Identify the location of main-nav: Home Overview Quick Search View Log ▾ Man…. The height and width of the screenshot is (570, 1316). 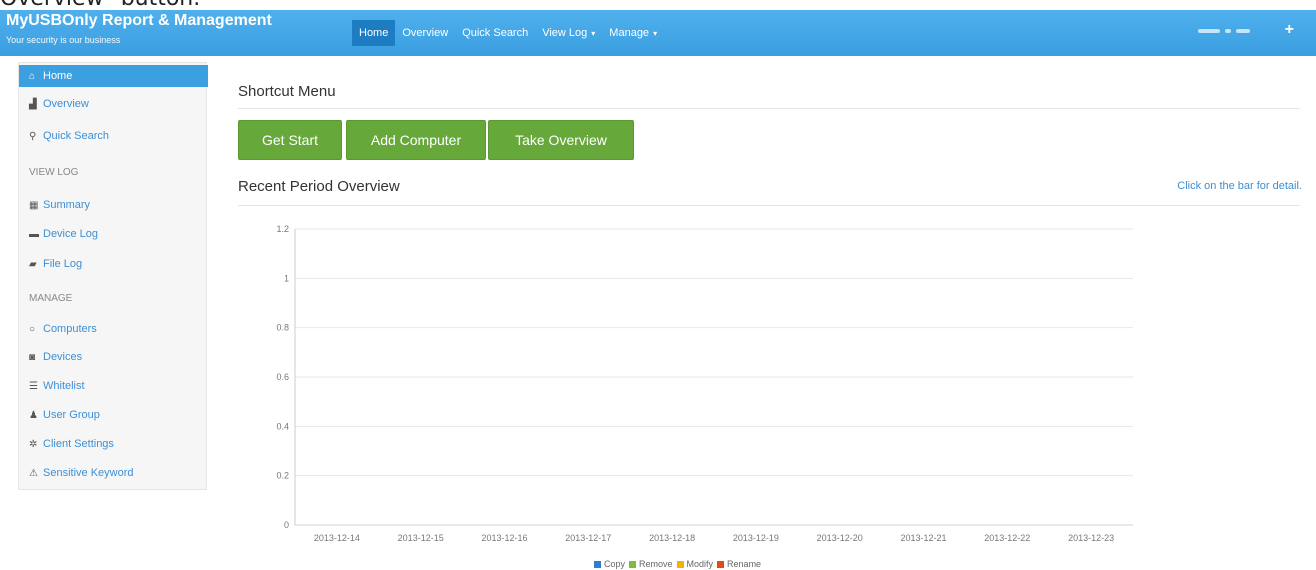
(508, 33).